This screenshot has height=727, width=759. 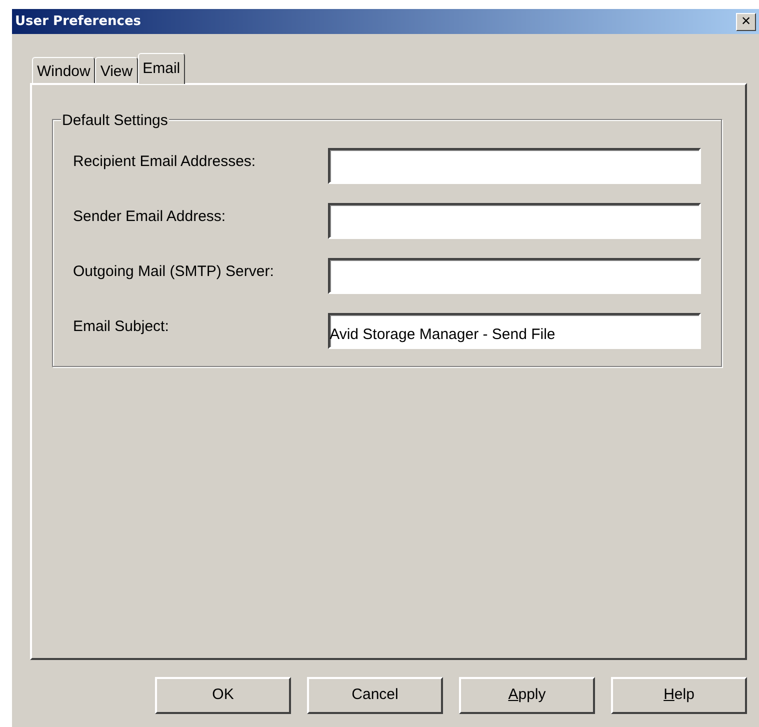 I want to click on tab: View, so click(x=116, y=70).